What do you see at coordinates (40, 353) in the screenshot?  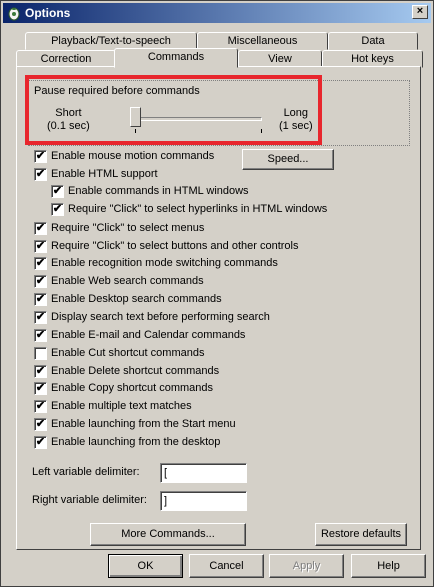 I see `checkbox-unchecked` at bounding box center [40, 353].